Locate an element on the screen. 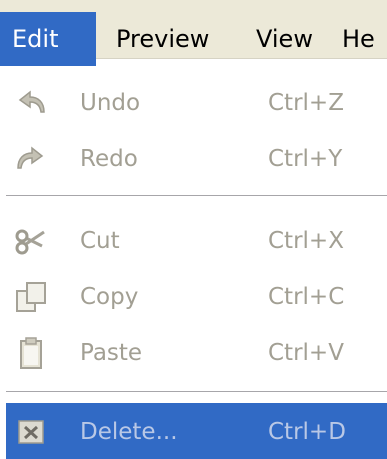 This screenshot has height=459, width=387. cut-label: Cut is located at coordinates (100, 241).